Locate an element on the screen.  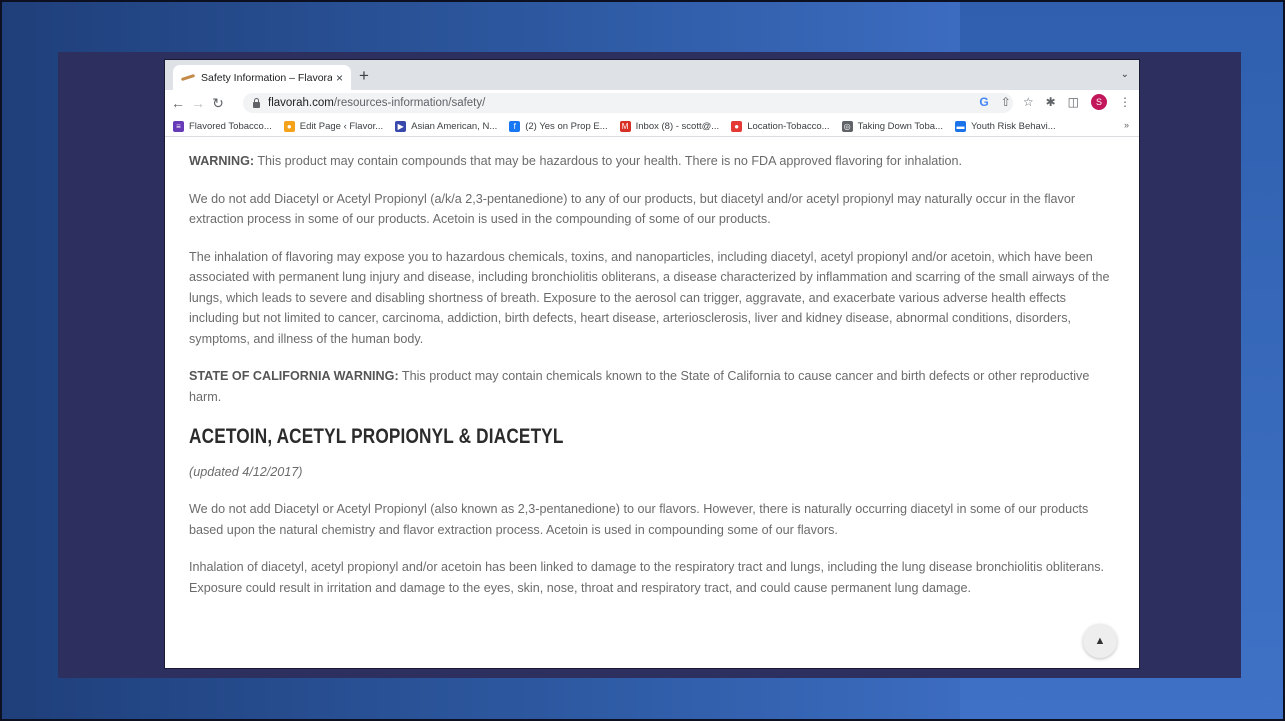
tab-safety-information: Safety Information – Flavorah F × is located at coordinates (262, 77).